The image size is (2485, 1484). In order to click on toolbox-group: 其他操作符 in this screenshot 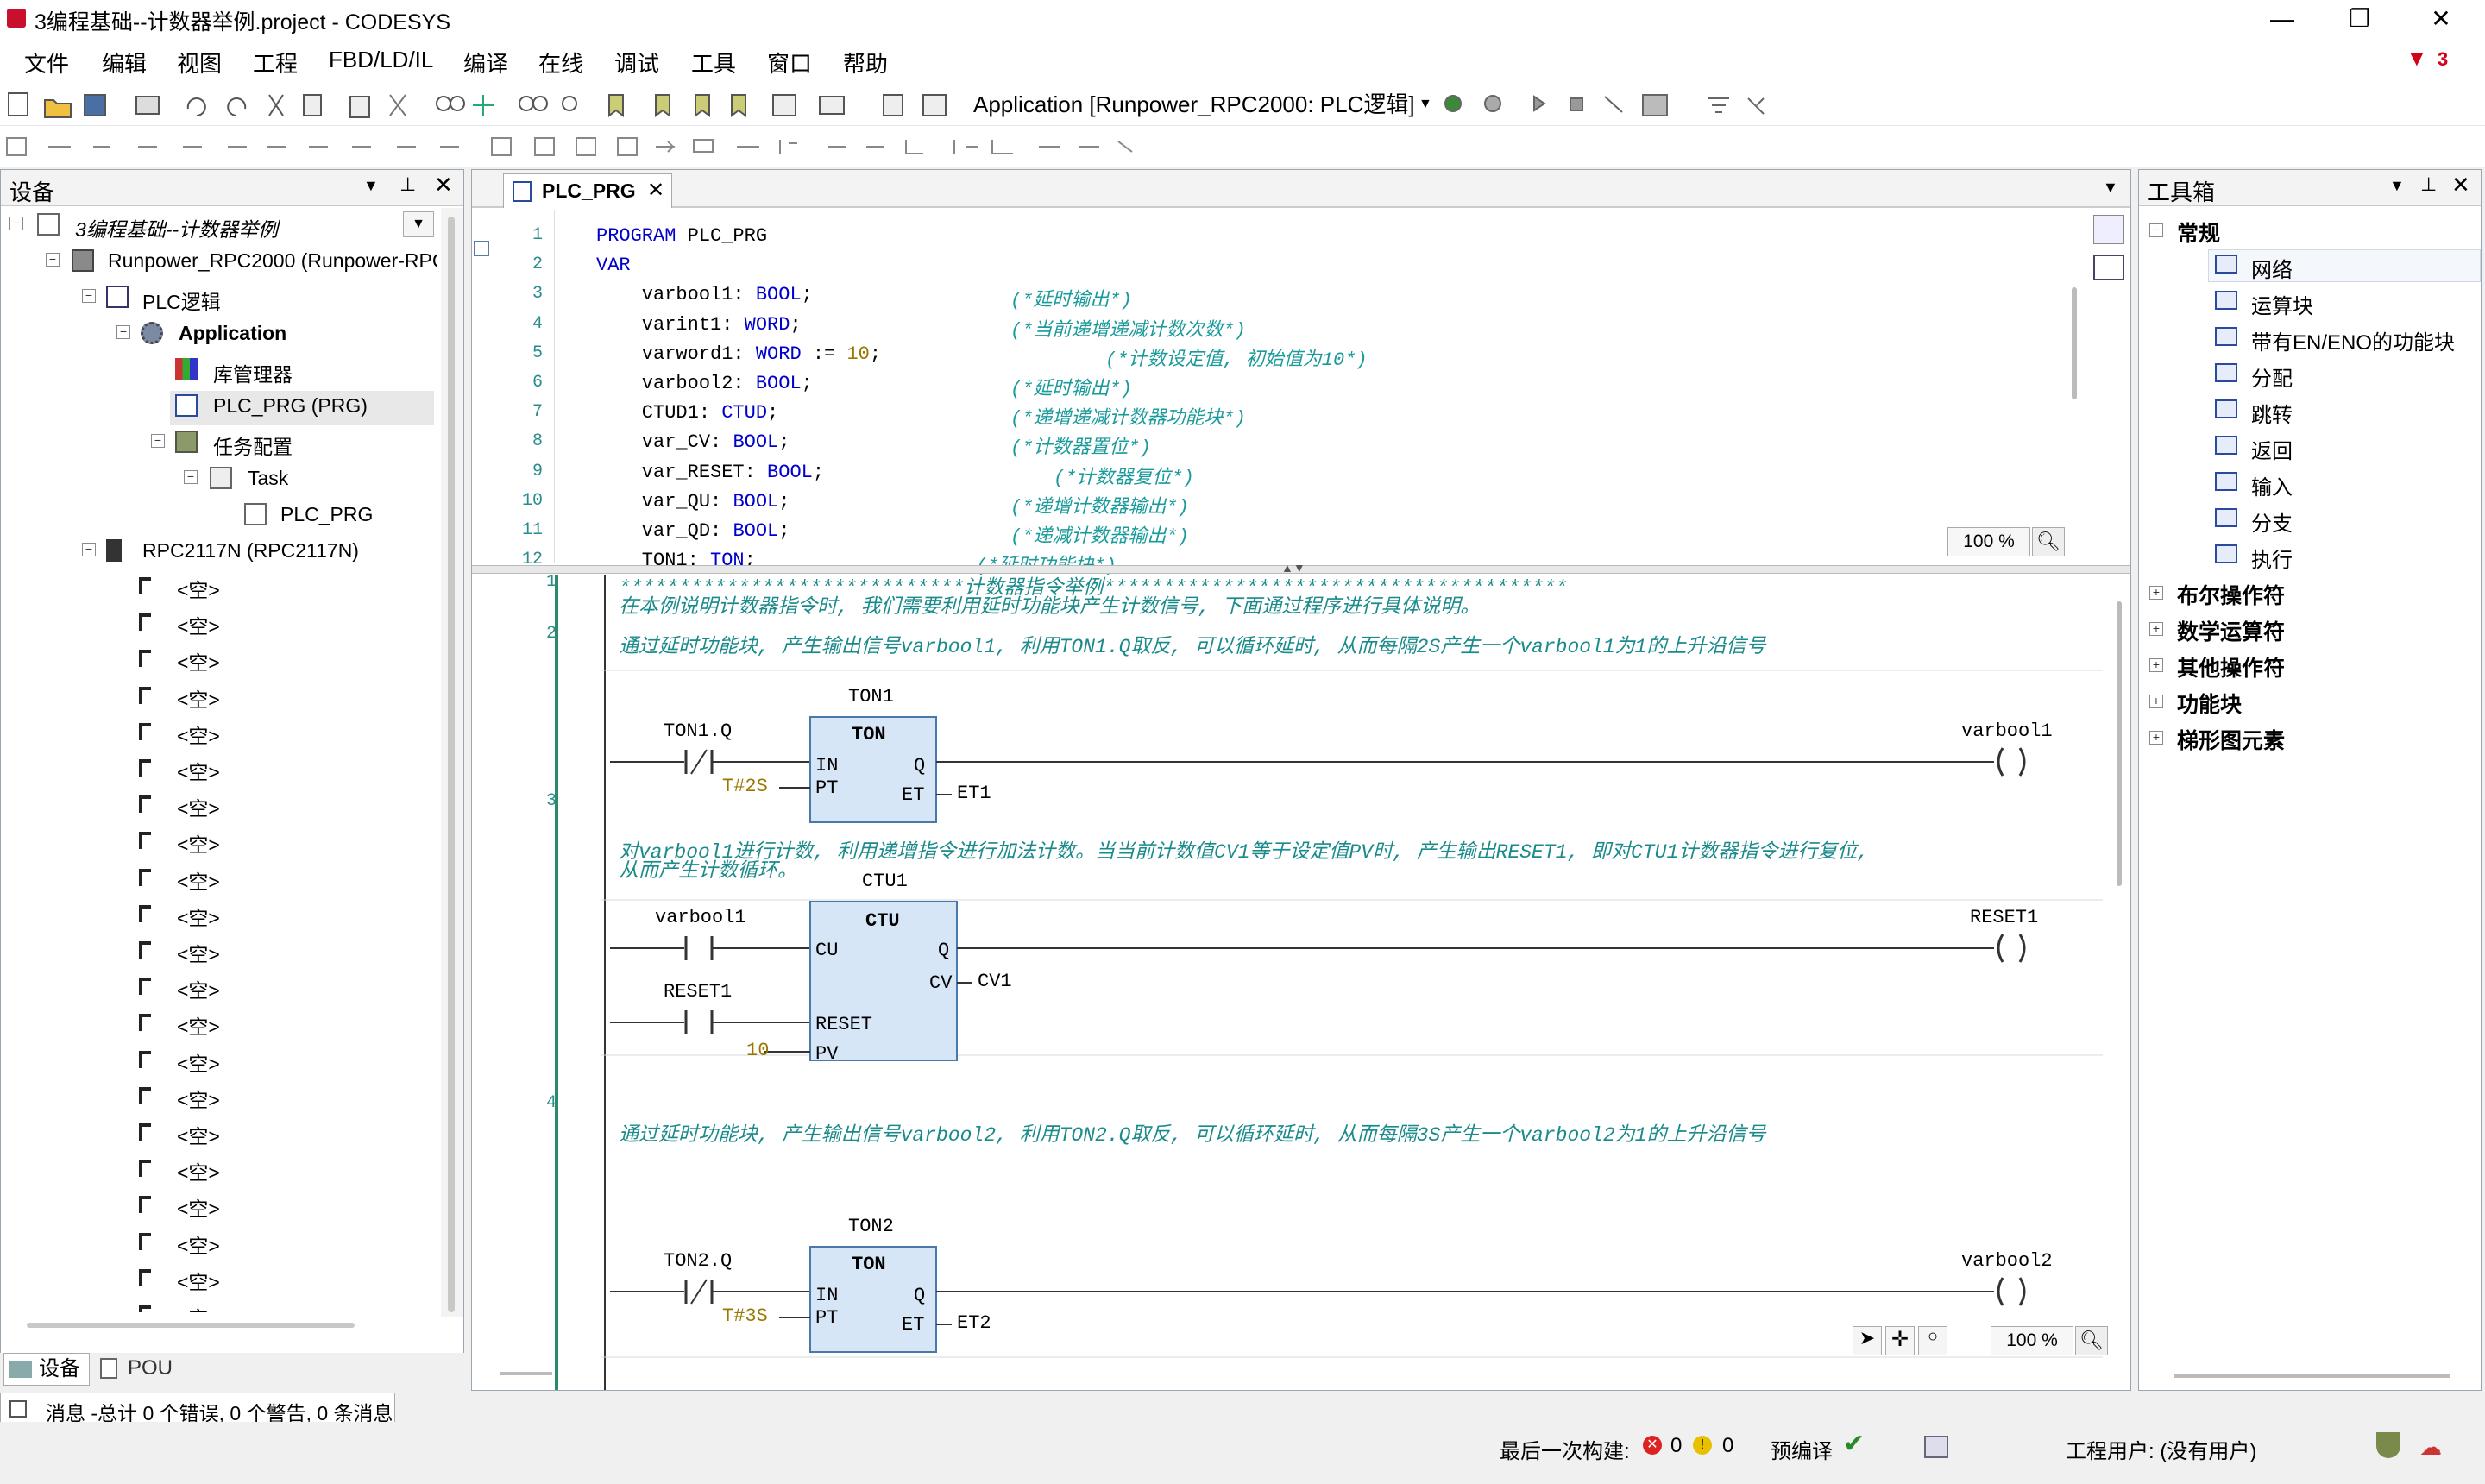, I will do `click(2231, 666)`.